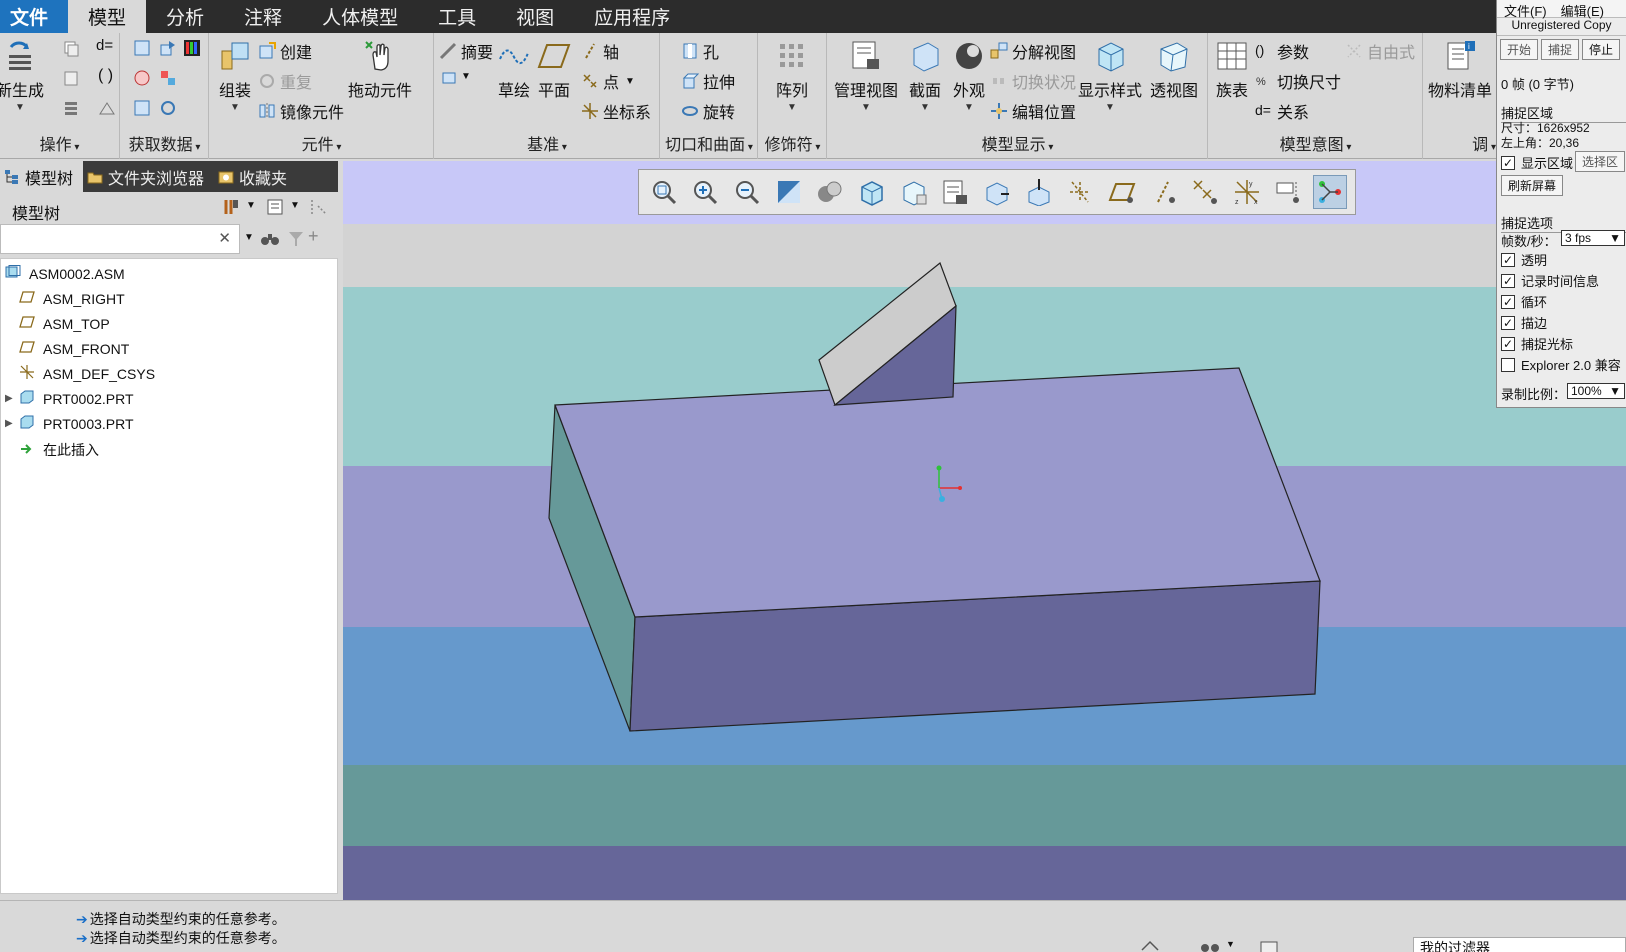 Image resolution: width=1626 pixels, height=952 pixels. Describe the element at coordinates (224, 238) in the screenshot. I see `close-icon: ✕` at that location.